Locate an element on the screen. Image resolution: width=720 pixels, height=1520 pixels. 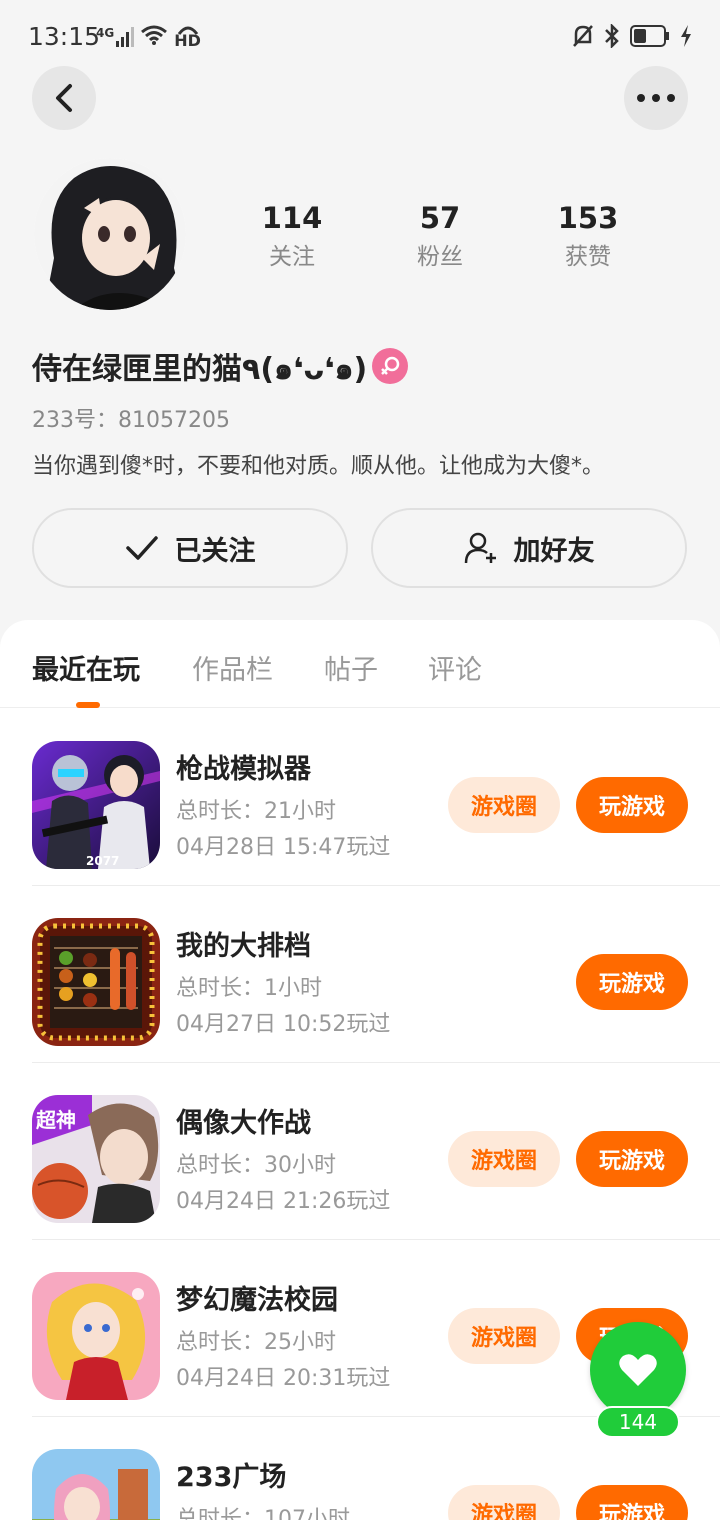
stat-followers: 57 粉丝 is located at coordinates (440, 239).